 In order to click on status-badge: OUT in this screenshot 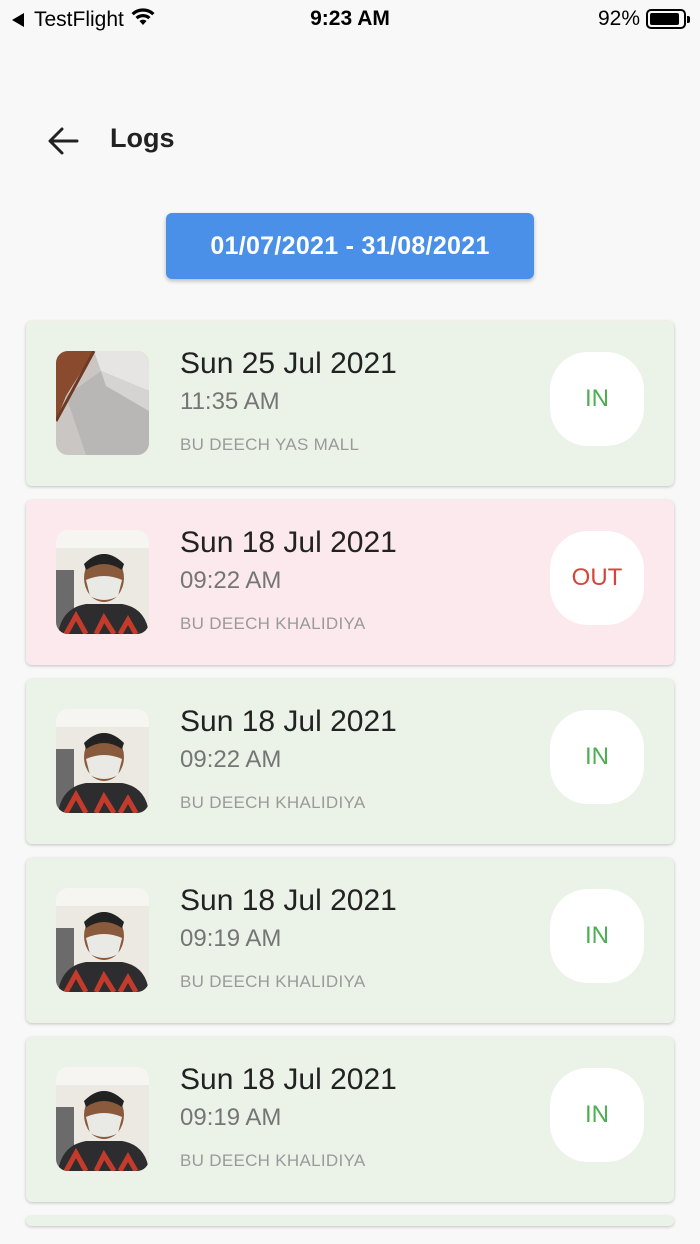, I will do `click(597, 578)`.